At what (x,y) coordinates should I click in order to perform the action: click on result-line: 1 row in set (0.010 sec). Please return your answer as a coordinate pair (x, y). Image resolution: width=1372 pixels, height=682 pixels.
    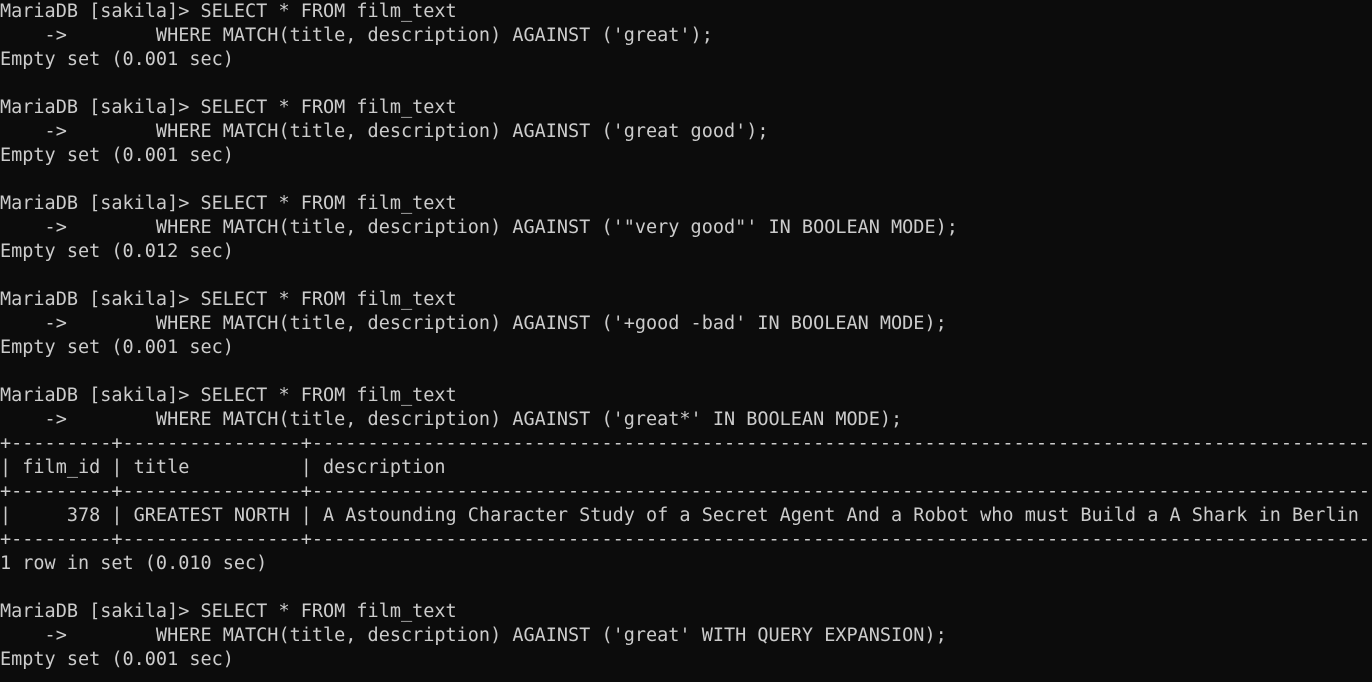
    Looking at the image, I should click on (134, 563).